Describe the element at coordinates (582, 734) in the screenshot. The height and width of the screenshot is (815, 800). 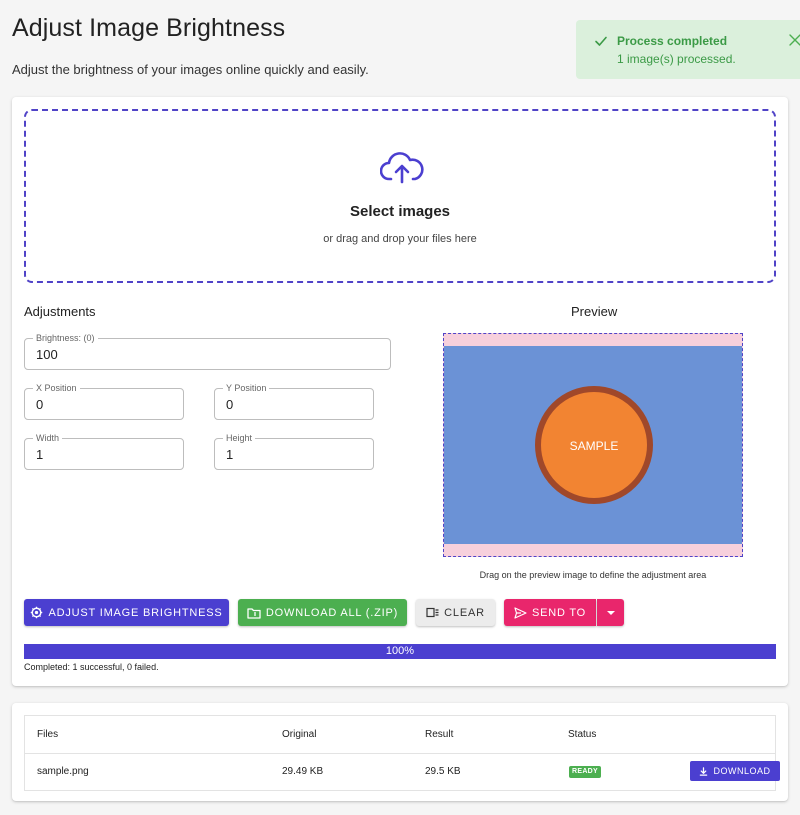
I see `column-status: Status` at that location.